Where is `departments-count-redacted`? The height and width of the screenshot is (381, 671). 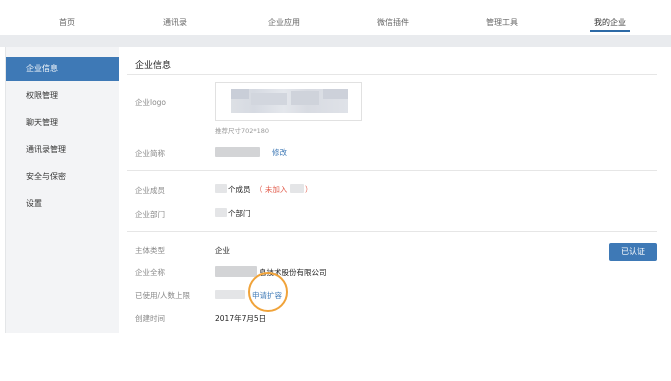
departments-count-redacted is located at coordinates (221, 212).